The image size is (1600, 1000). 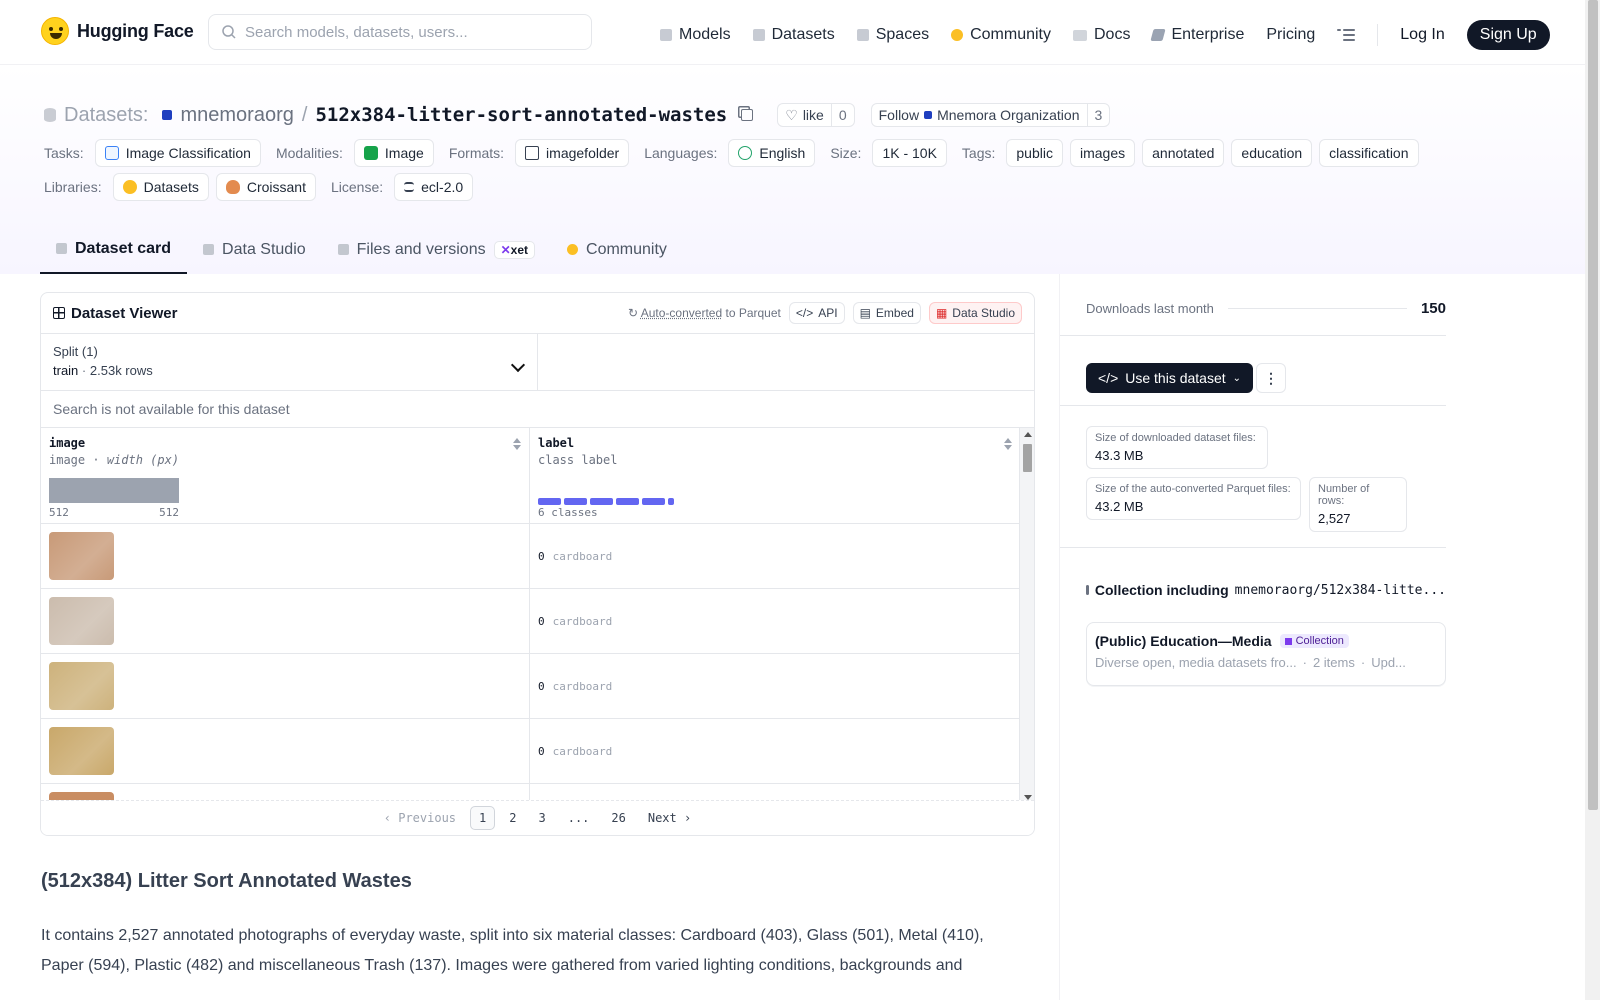 What do you see at coordinates (1197, 35) in the screenshot?
I see `nav-enterprise: Enterprise` at bounding box center [1197, 35].